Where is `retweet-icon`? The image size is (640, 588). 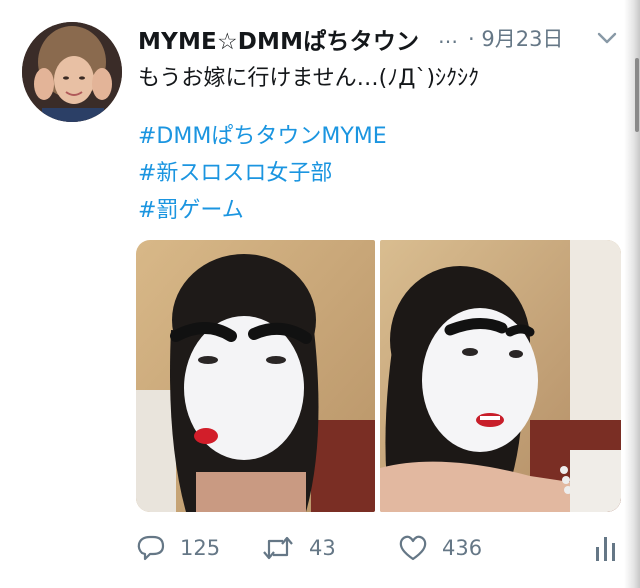 retweet-icon is located at coordinates (278, 548).